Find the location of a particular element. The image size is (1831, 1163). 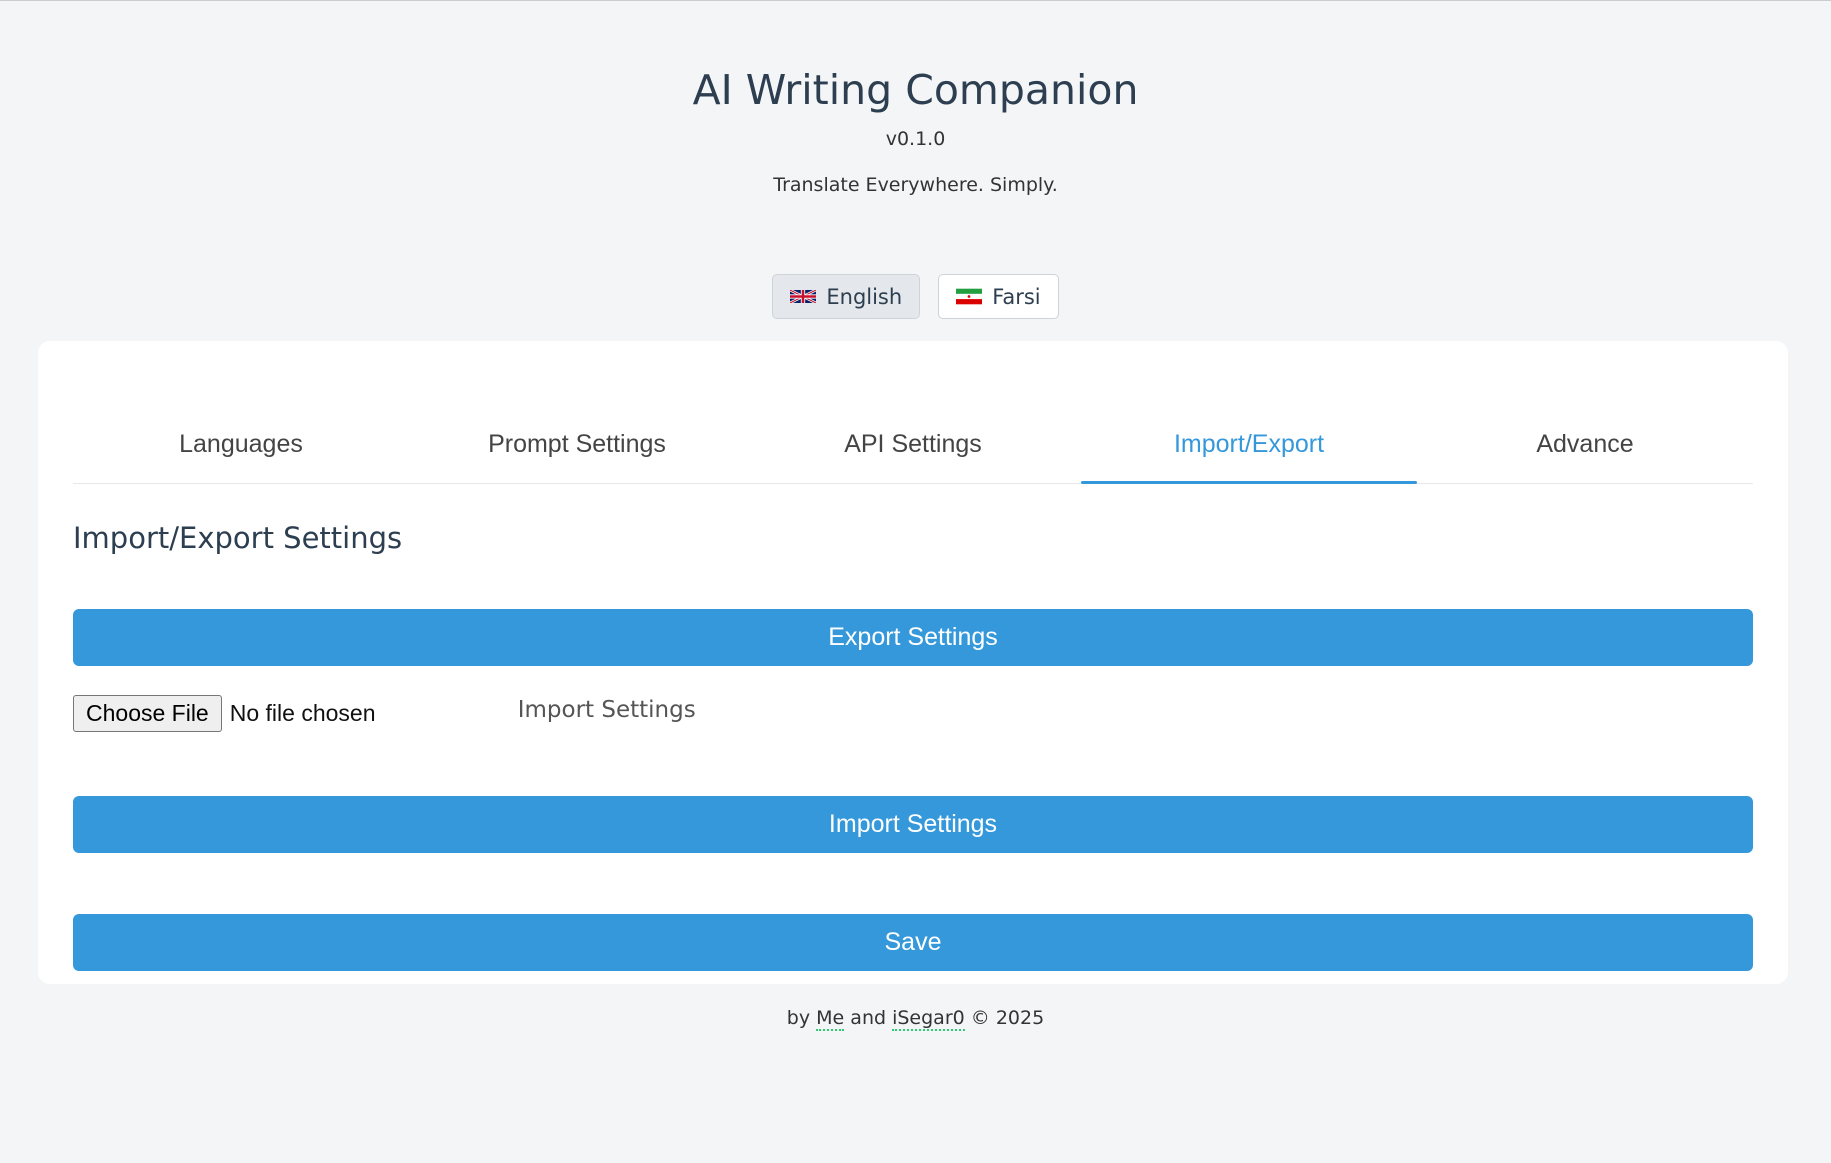

language-english-button: English is located at coordinates (846, 296).